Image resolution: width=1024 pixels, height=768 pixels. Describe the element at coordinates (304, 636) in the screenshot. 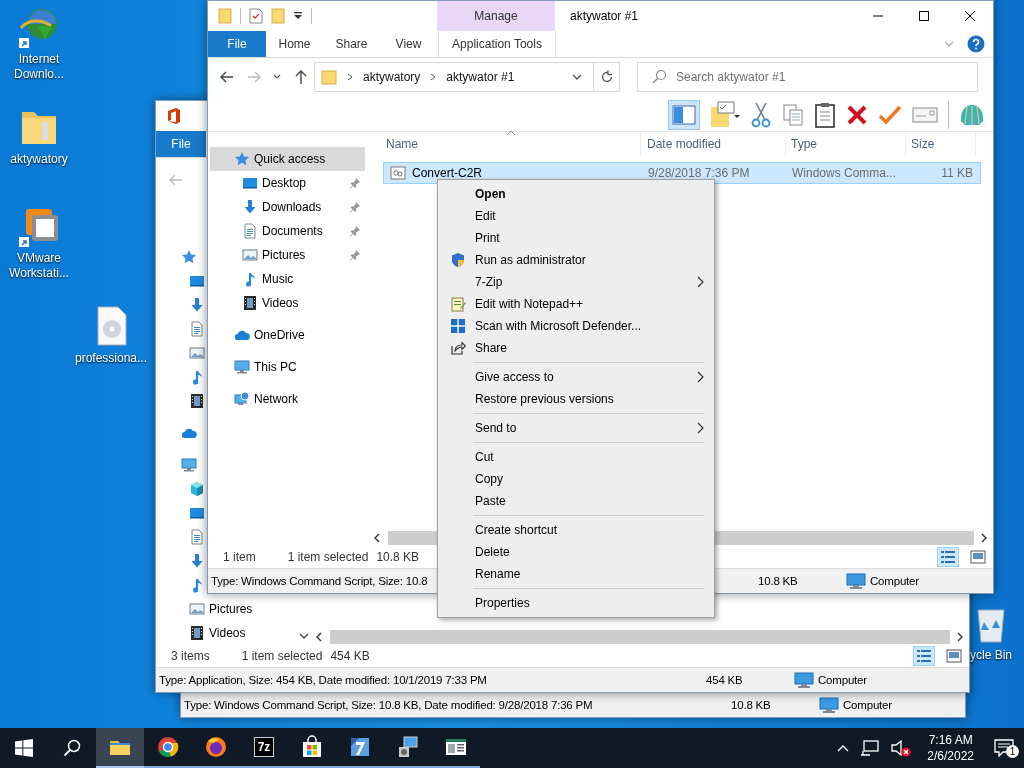

I see `scroll-down-icon` at that location.